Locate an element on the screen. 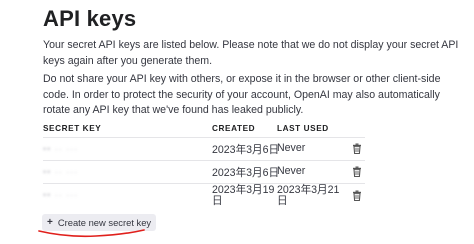 Image resolution: width=474 pixels, height=244 pixels. create-button-label: Create new secret key is located at coordinates (104, 222).